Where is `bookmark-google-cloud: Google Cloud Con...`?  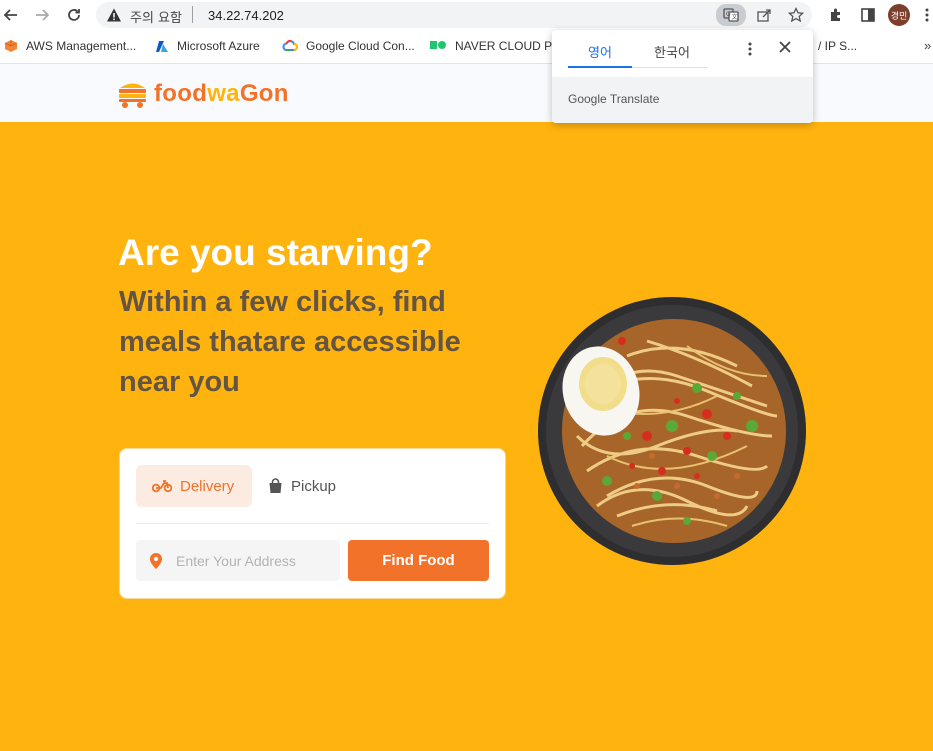 bookmark-google-cloud: Google Cloud Con... is located at coordinates (348, 46).